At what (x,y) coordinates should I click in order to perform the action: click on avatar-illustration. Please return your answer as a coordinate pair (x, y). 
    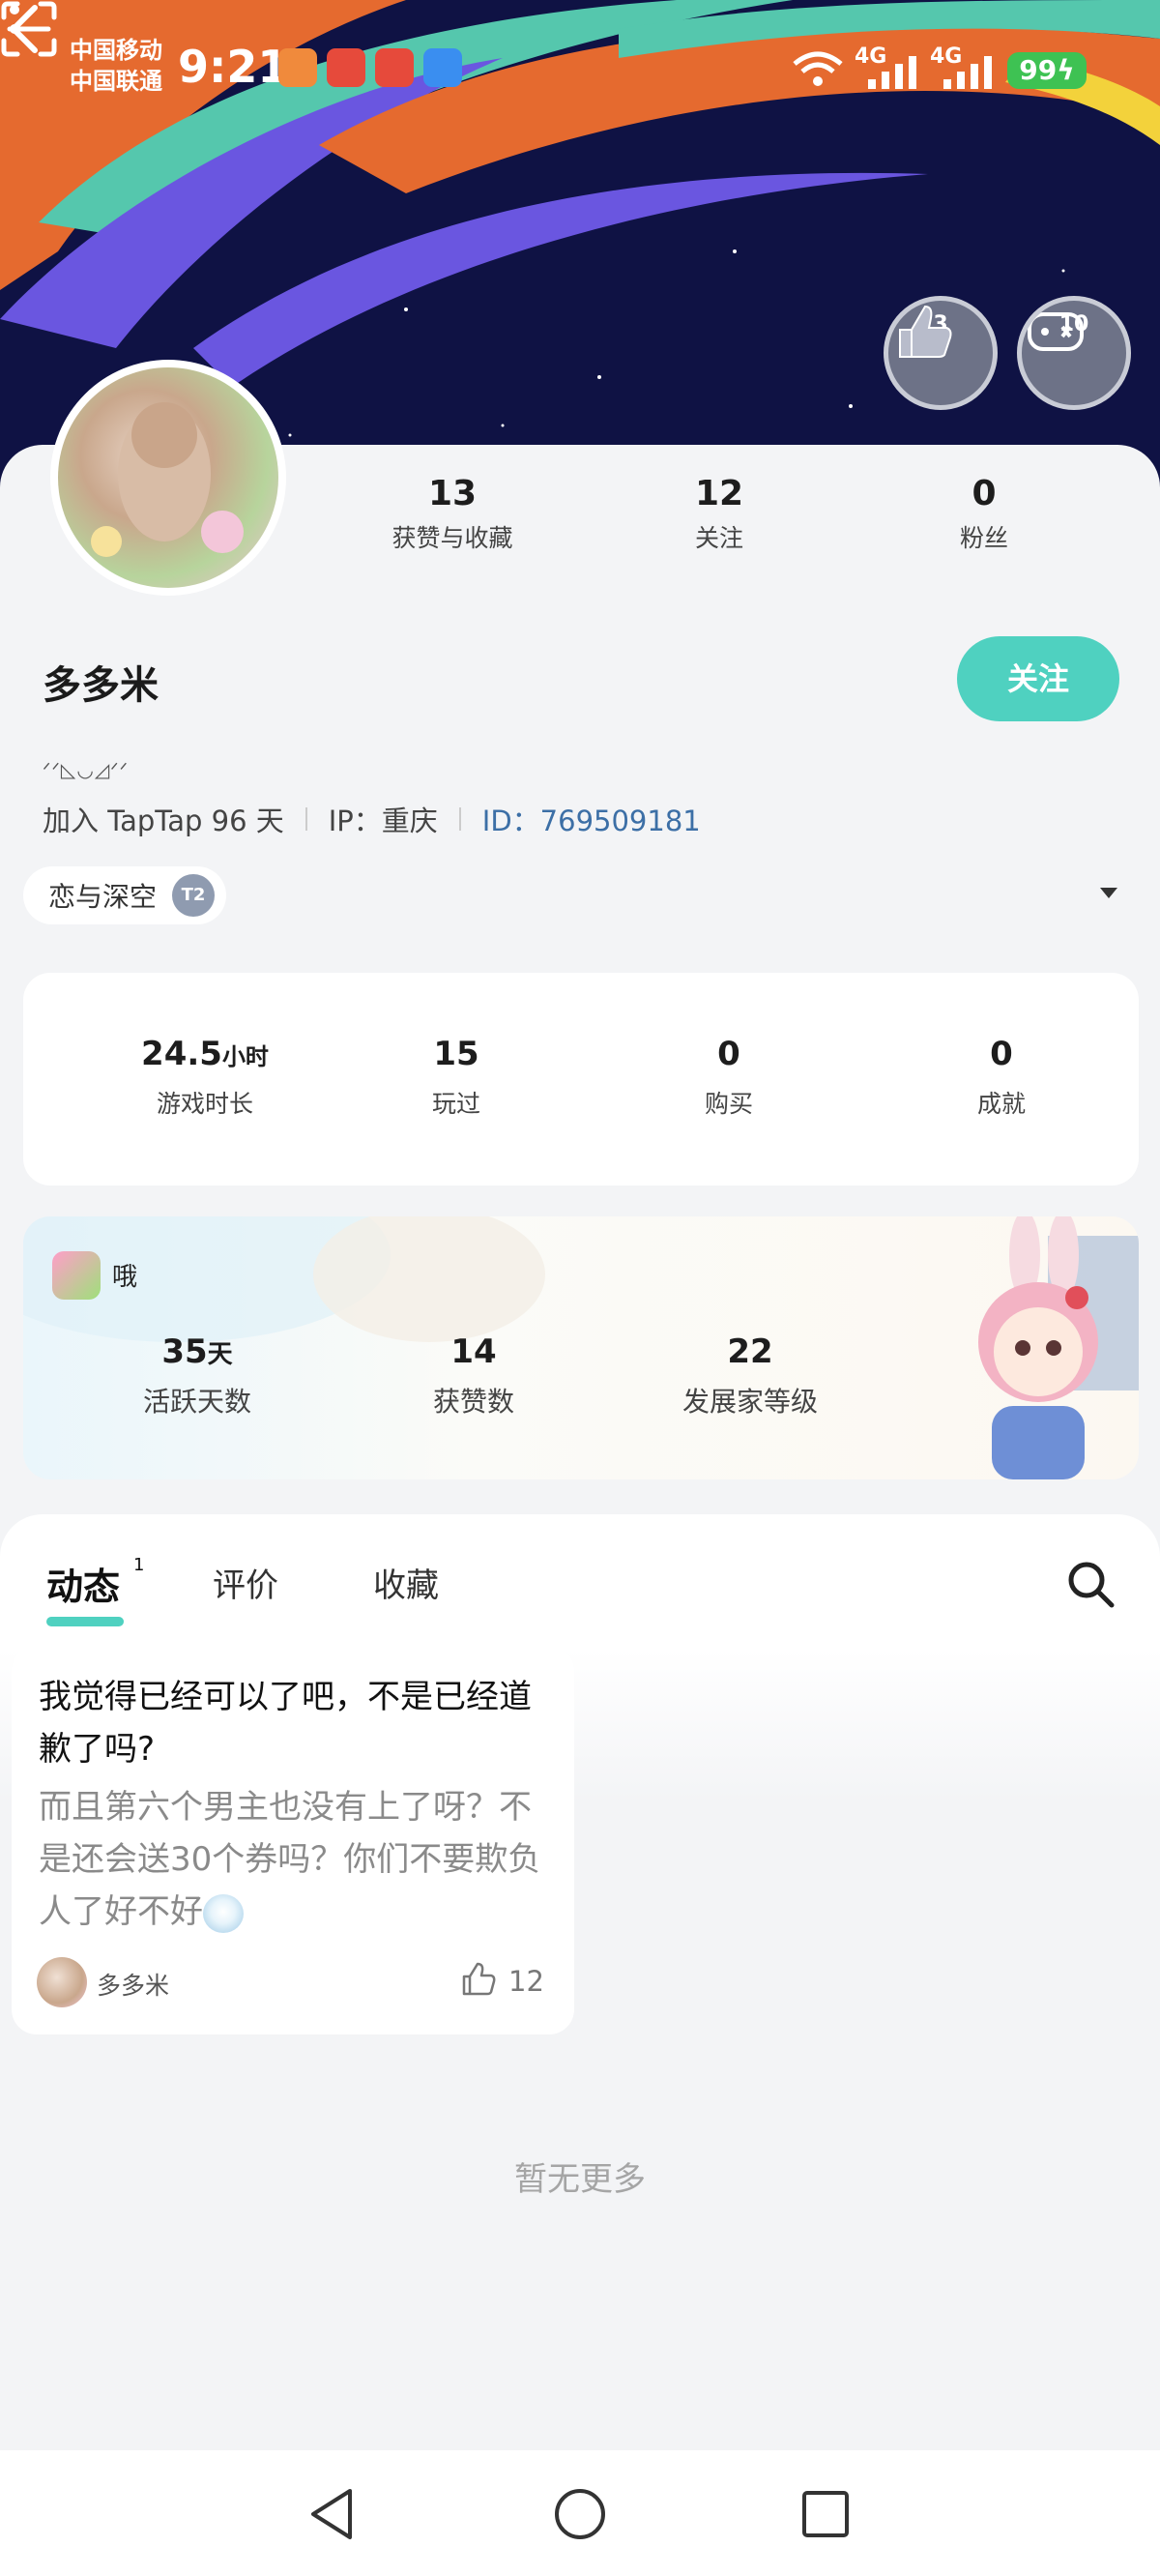
    Looking at the image, I should click on (167, 479).